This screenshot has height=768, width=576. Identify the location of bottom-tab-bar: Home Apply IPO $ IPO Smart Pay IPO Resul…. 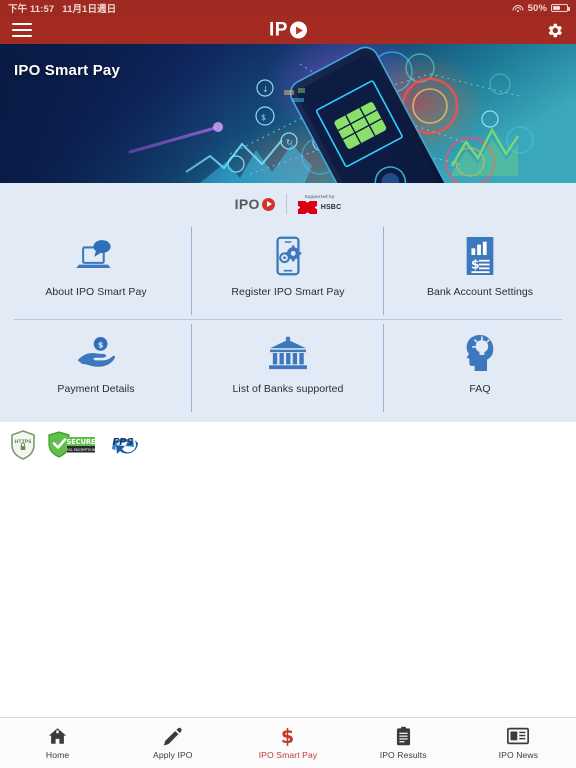
(288, 742).